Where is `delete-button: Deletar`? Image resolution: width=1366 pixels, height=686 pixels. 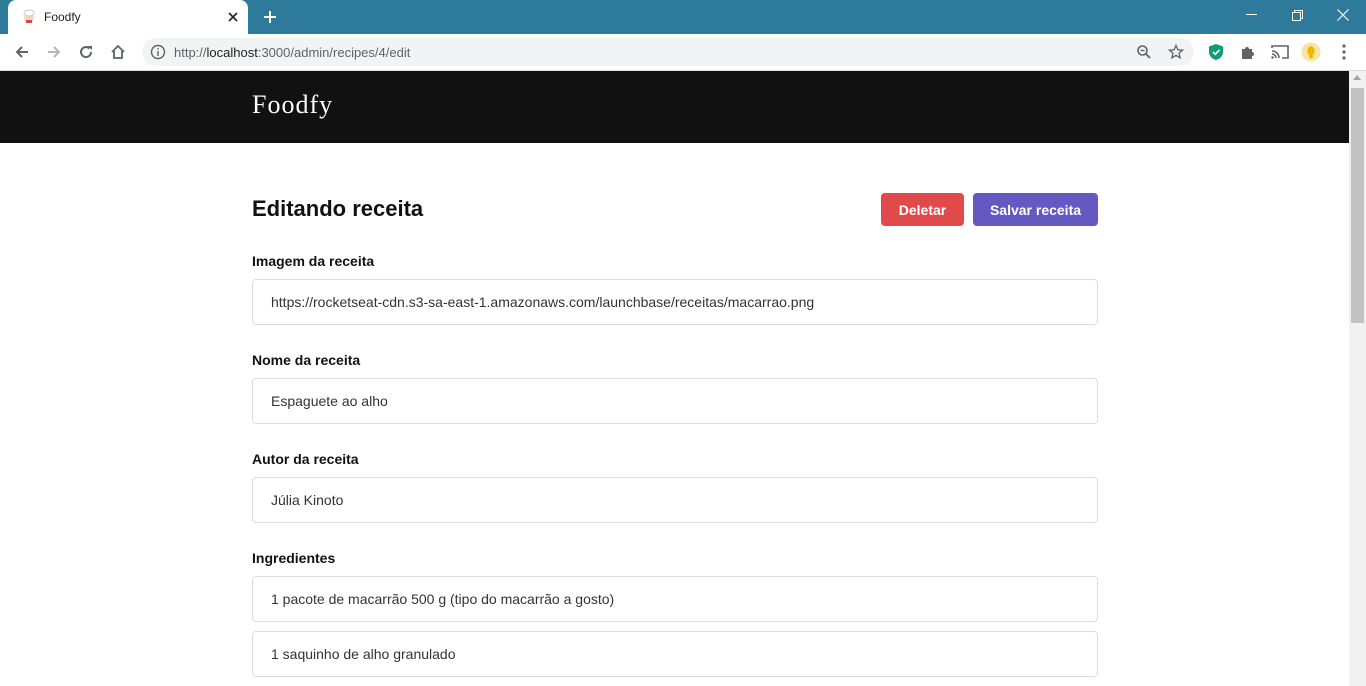
delete-button: Deletar is located at coordinates (922, 209).